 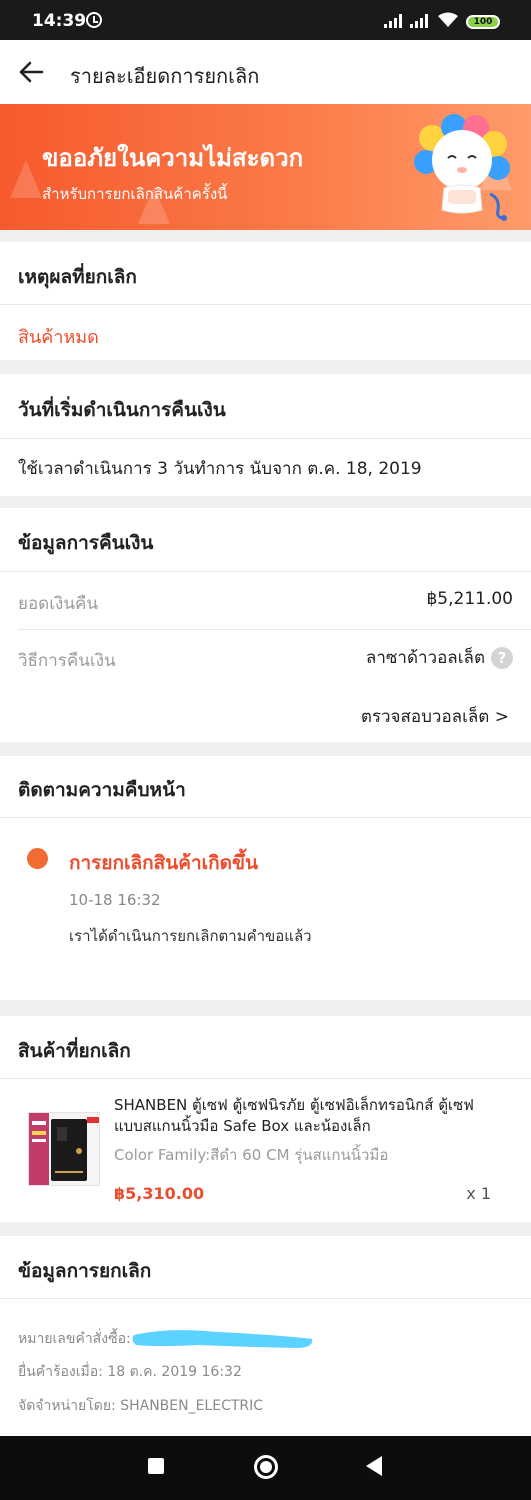 I want to click on redaction-mark, so click(x=222, y=1339).